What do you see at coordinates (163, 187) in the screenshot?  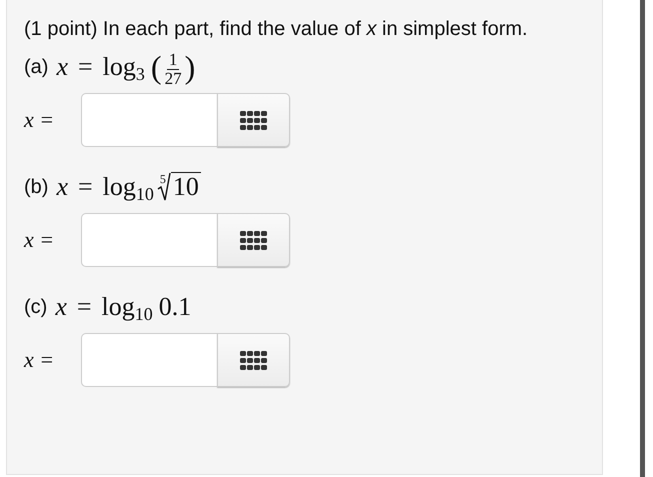 I see `radical-sign-icon` at bounding box center [163, 187].